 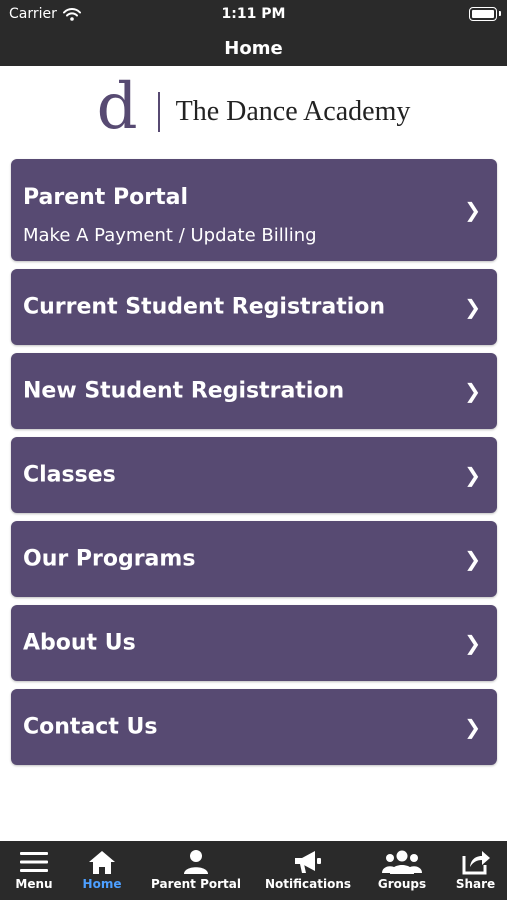 What do you see at coordinates (109, 559) in the screenshot?
I see `menu-item-title: Our Programs` at bounding box center [109, 559].